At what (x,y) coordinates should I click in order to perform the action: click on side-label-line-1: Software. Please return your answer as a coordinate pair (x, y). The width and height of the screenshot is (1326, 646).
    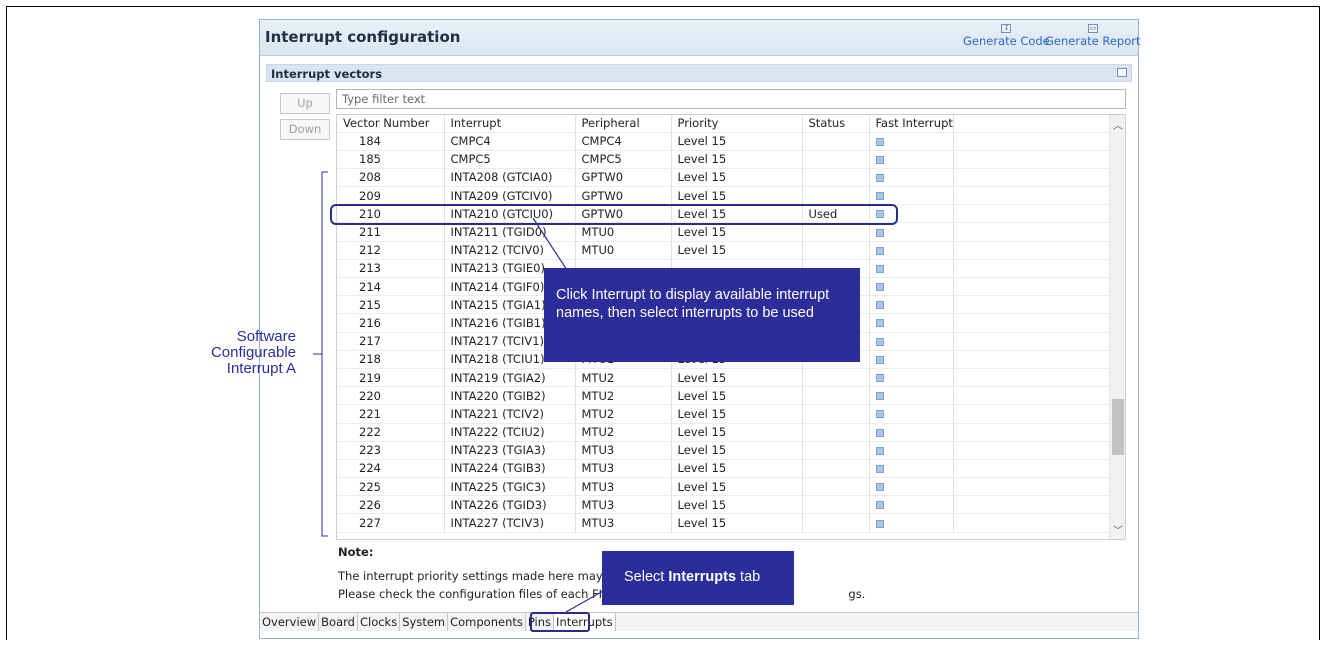
    Looking at the image, I should click on (266, 336).